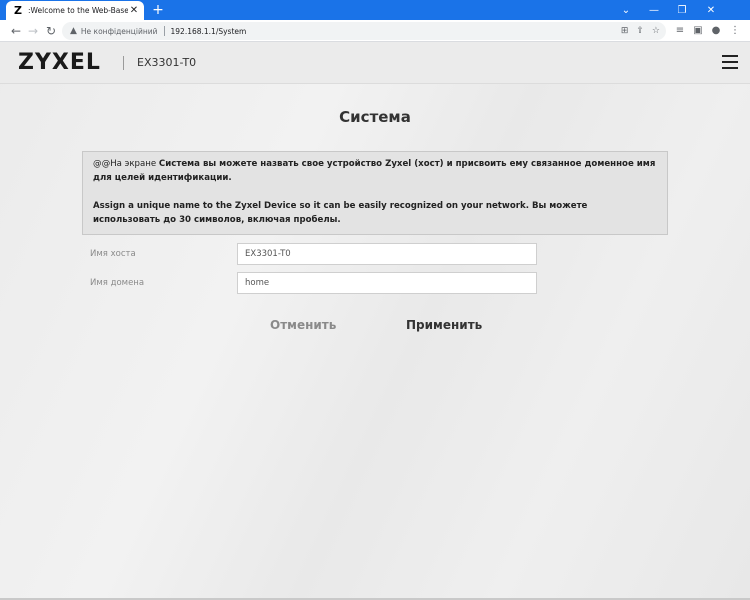 This screenshot has height=600, width=750. What do you see at coordinates (18, 10) in the screenshot?
I see `zyxel-favicon-icon: Z` at bounding box center [18, 10].